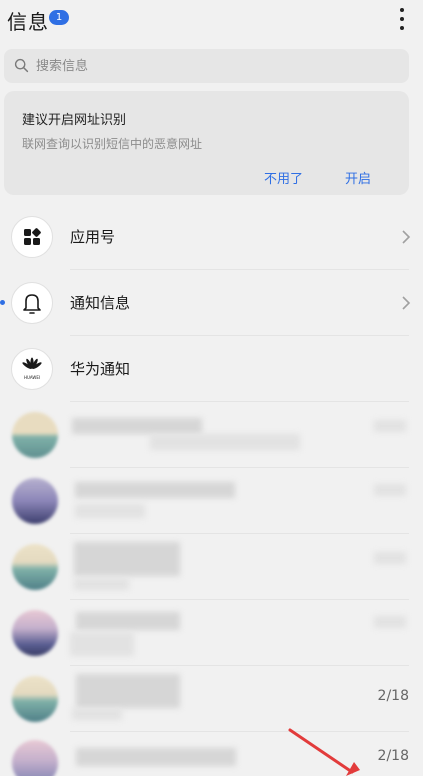  What do you see at coordinates (211, 369) in the screenshot?
I see `row-huawei-notice: HUAWEI 华为通知` at bounding box center [211, 369].